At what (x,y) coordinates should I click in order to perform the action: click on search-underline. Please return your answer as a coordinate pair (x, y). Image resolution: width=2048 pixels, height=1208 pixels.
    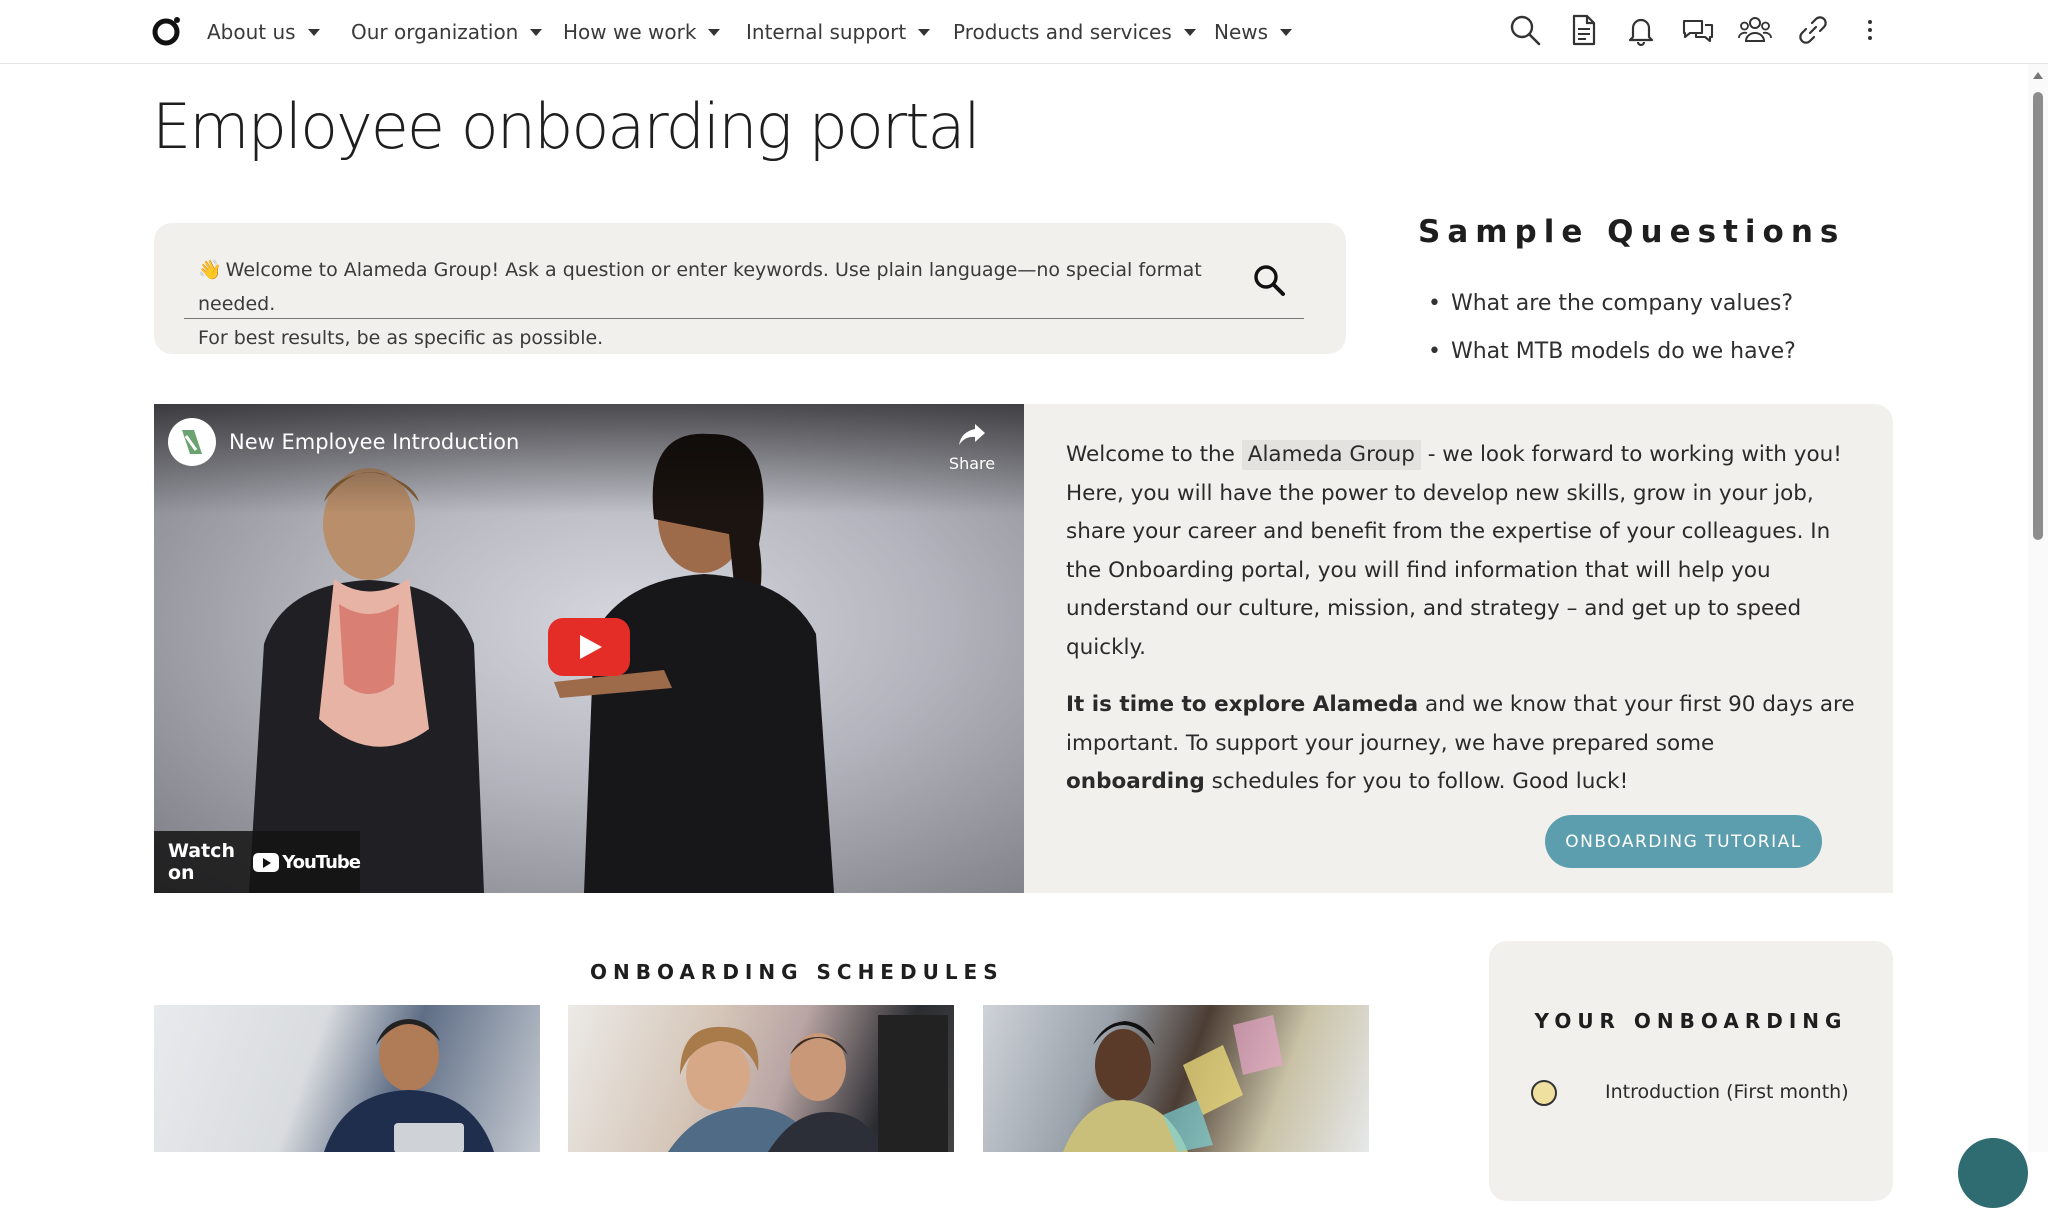
    Looking at the image, I should click on (744, 318).